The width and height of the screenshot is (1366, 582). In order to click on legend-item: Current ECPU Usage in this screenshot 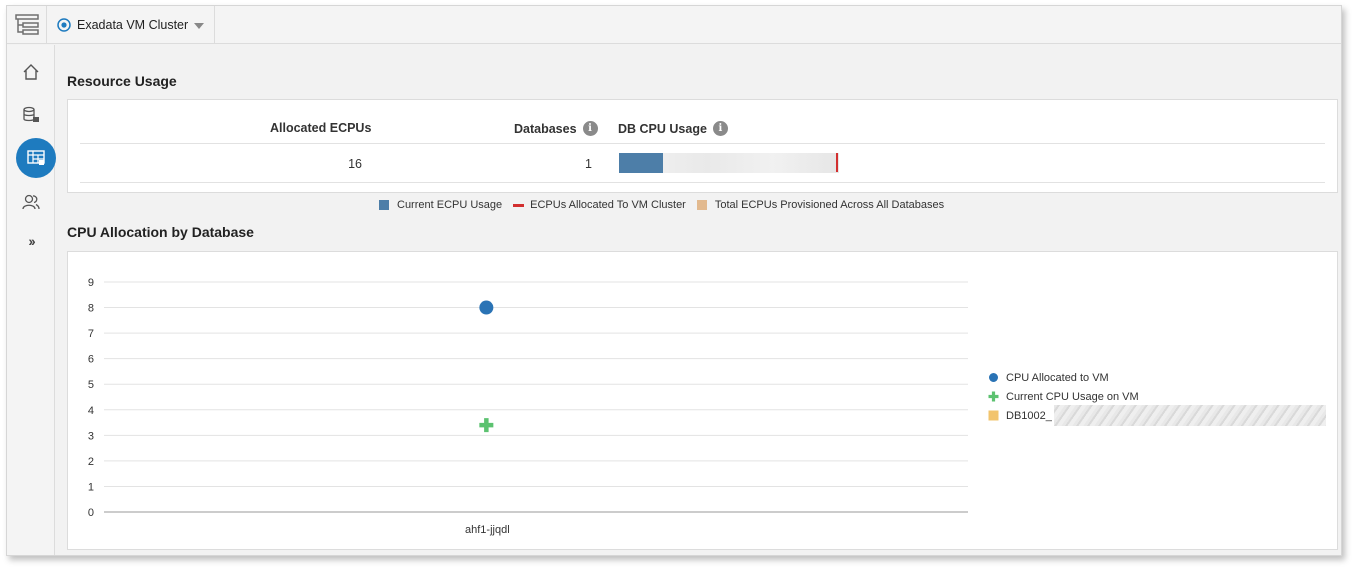, I will do `click(440, 205)`.